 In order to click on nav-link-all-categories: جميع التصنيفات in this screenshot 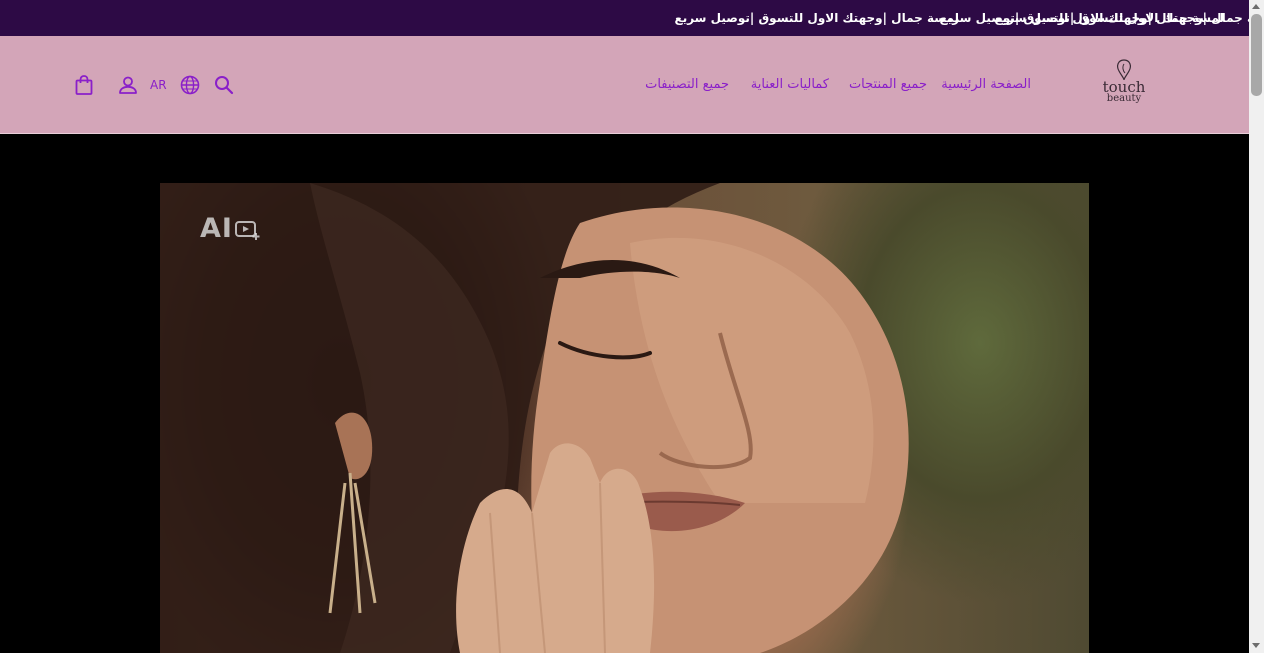, I will do `click(687, 85)`.